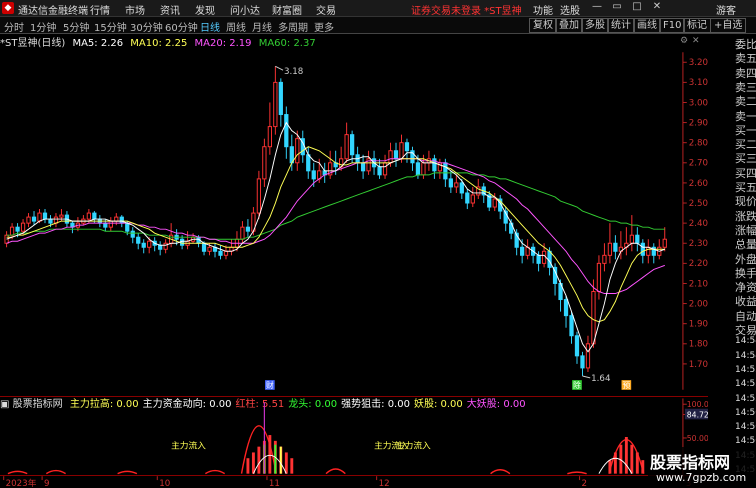 The height and width of the screenshot is (488, 756). I want to click on chart-close-icon: ✕, so click(696, 41).